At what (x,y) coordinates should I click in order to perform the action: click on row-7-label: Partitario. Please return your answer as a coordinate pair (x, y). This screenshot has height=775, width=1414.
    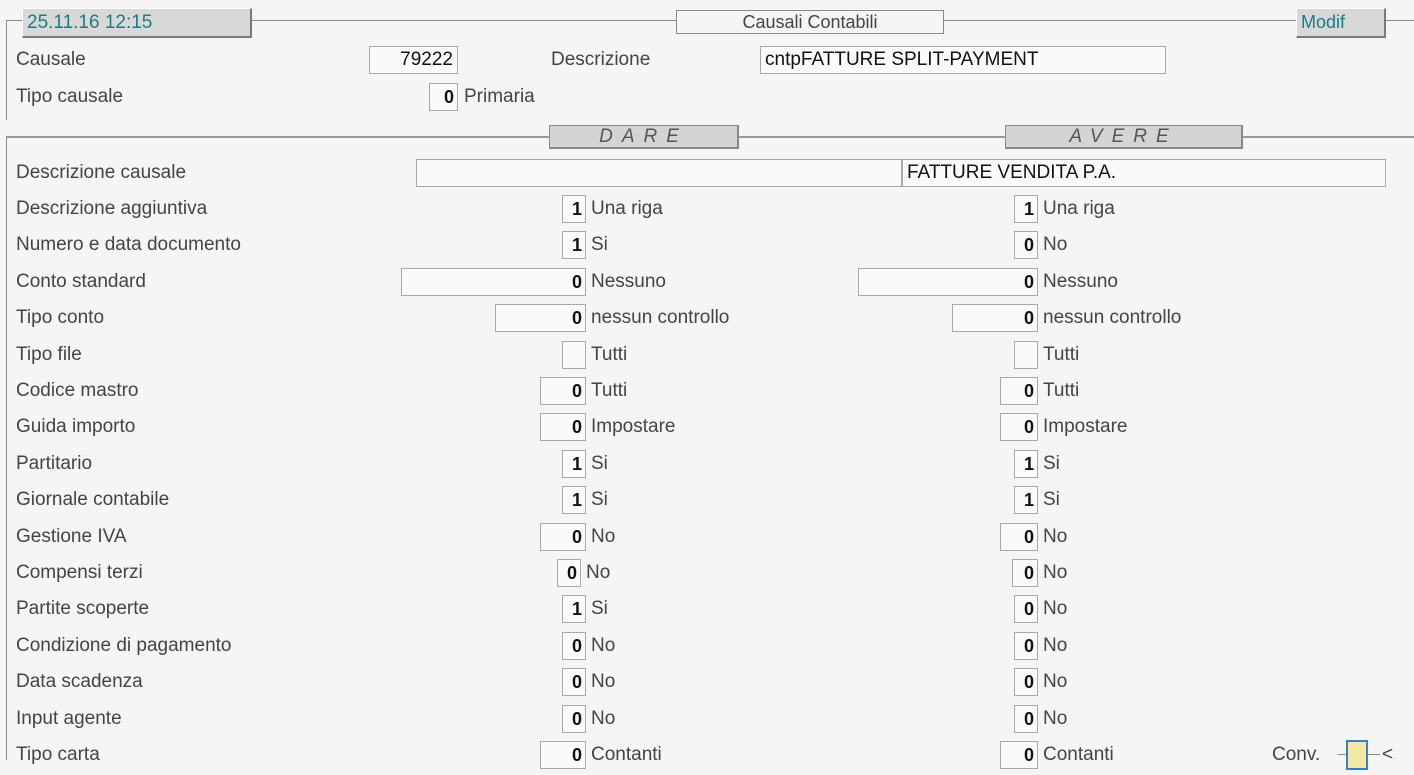
    Looking at the image, I should click on (54, 463).